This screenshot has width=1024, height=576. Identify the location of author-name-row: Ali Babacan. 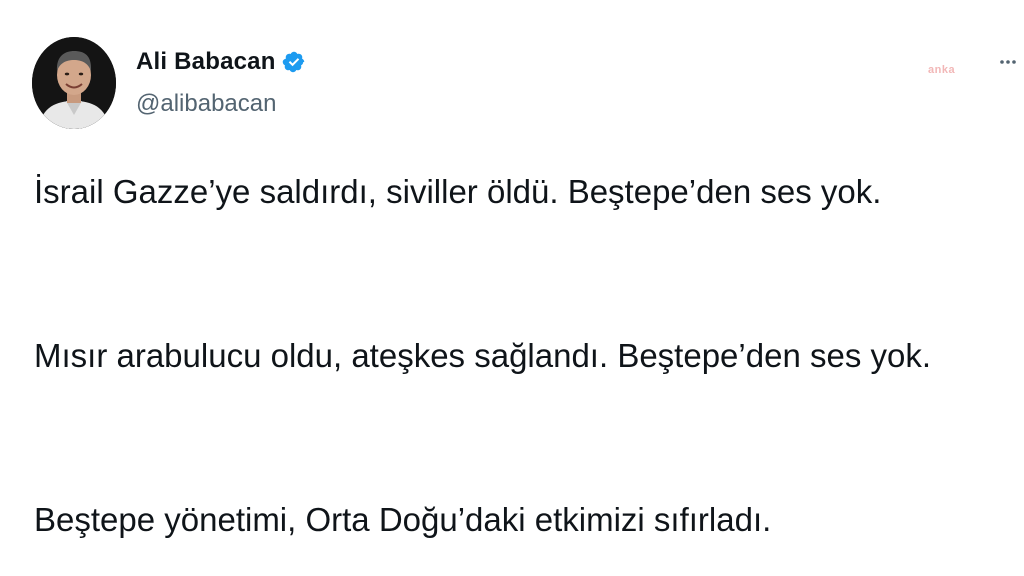
(221, 62).